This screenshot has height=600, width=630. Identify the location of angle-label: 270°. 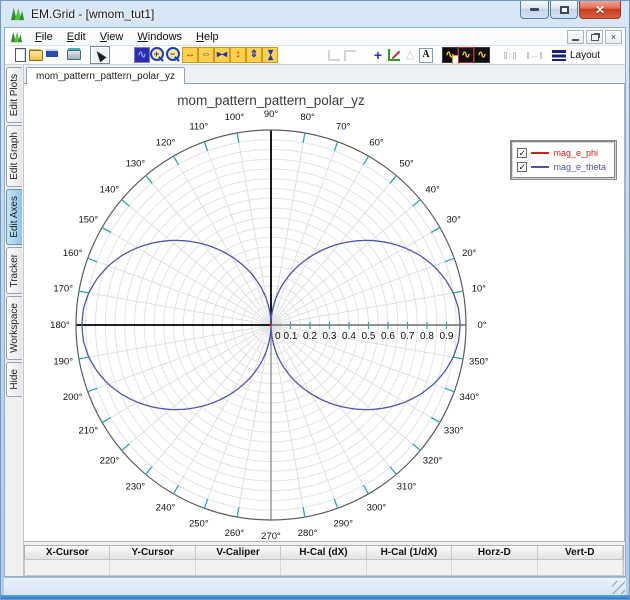
(271, 536).